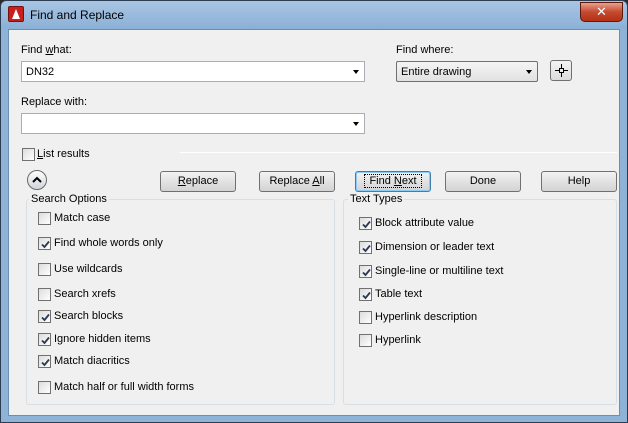  I want to click on collapse-options-button, so click(37, 180).